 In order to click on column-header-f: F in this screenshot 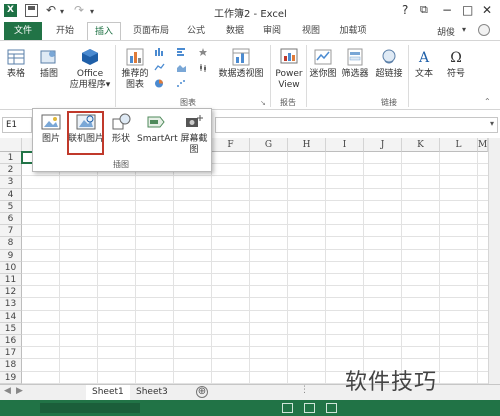, I will do `click(231, 145)`.